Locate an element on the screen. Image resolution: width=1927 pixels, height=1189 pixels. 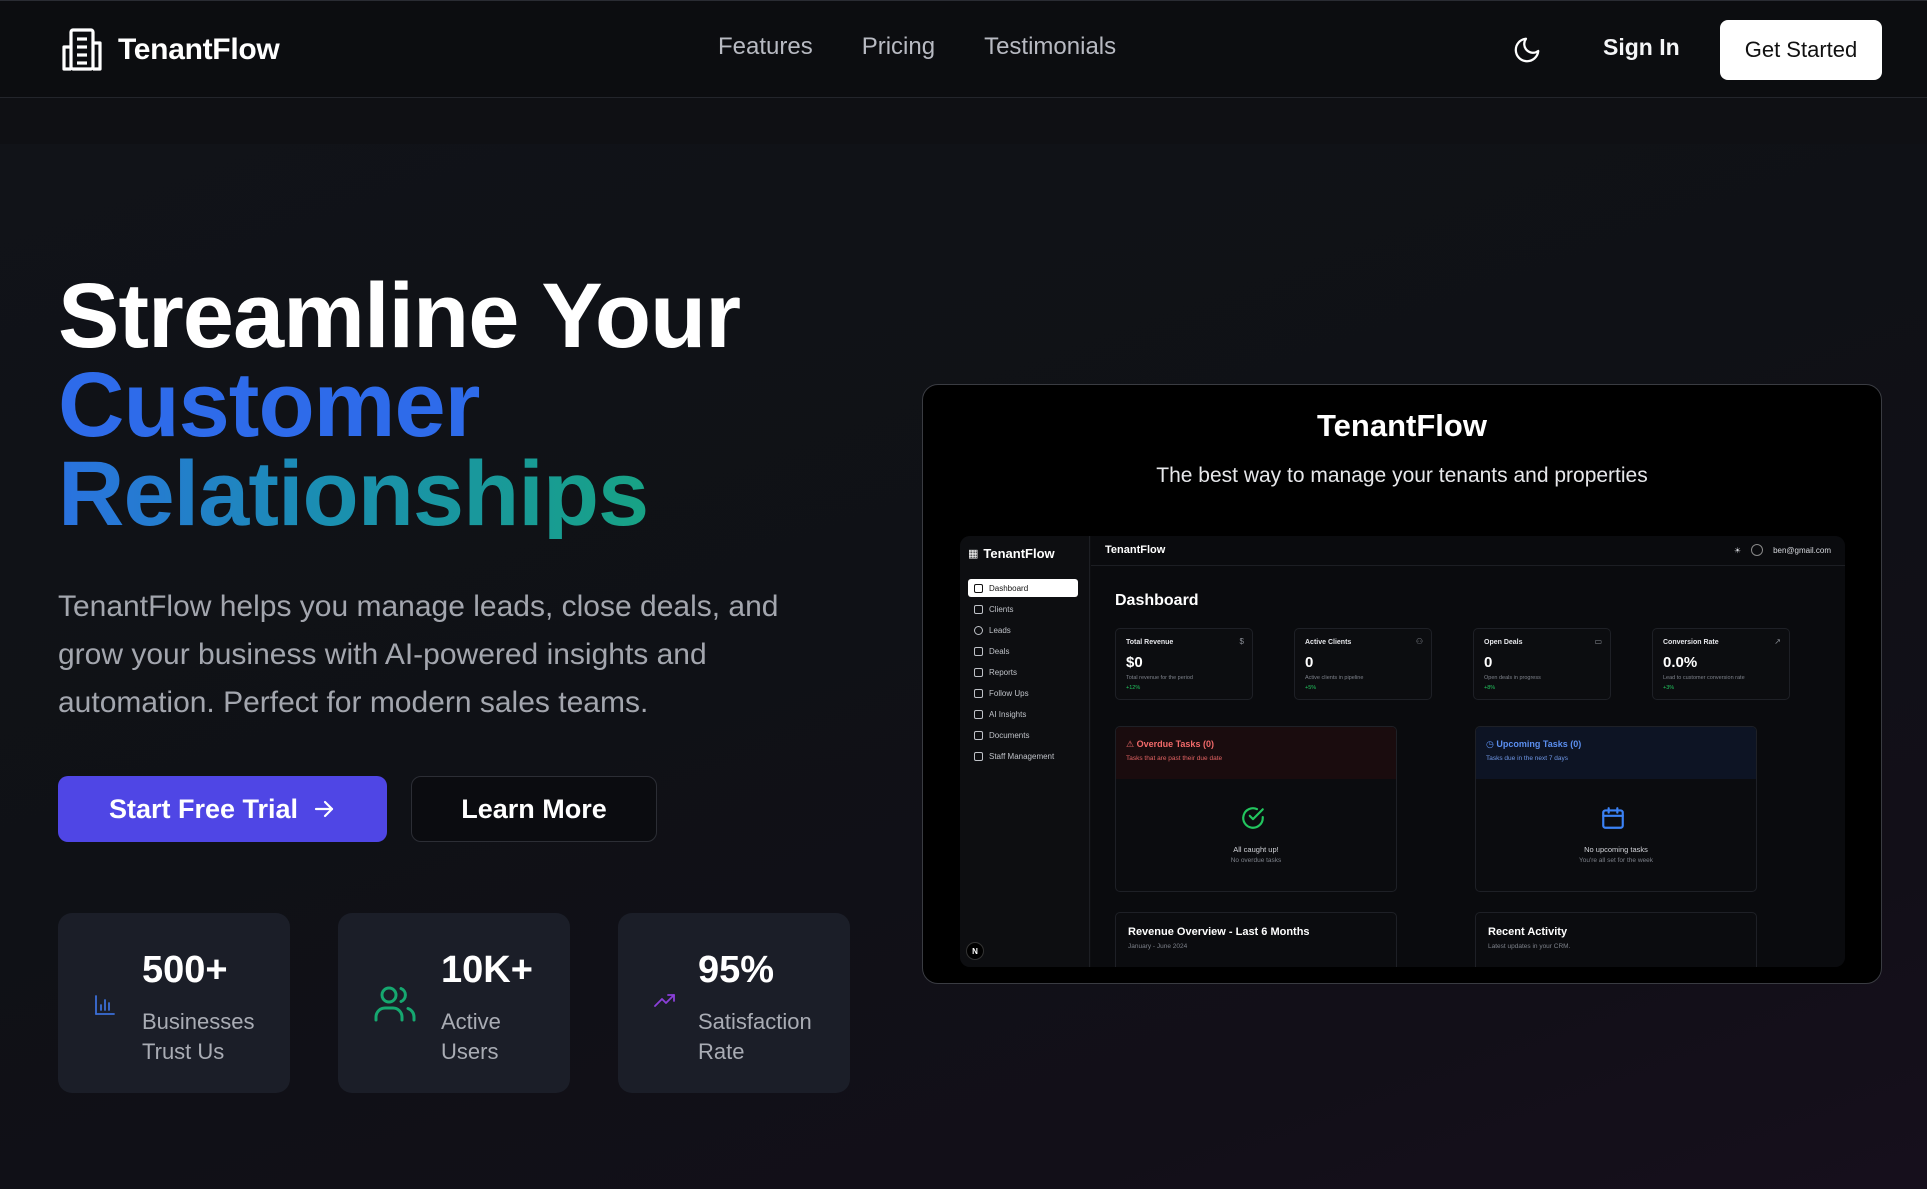
sidebar-item-label: Follow Ups is located at coordinates (1009, 693).